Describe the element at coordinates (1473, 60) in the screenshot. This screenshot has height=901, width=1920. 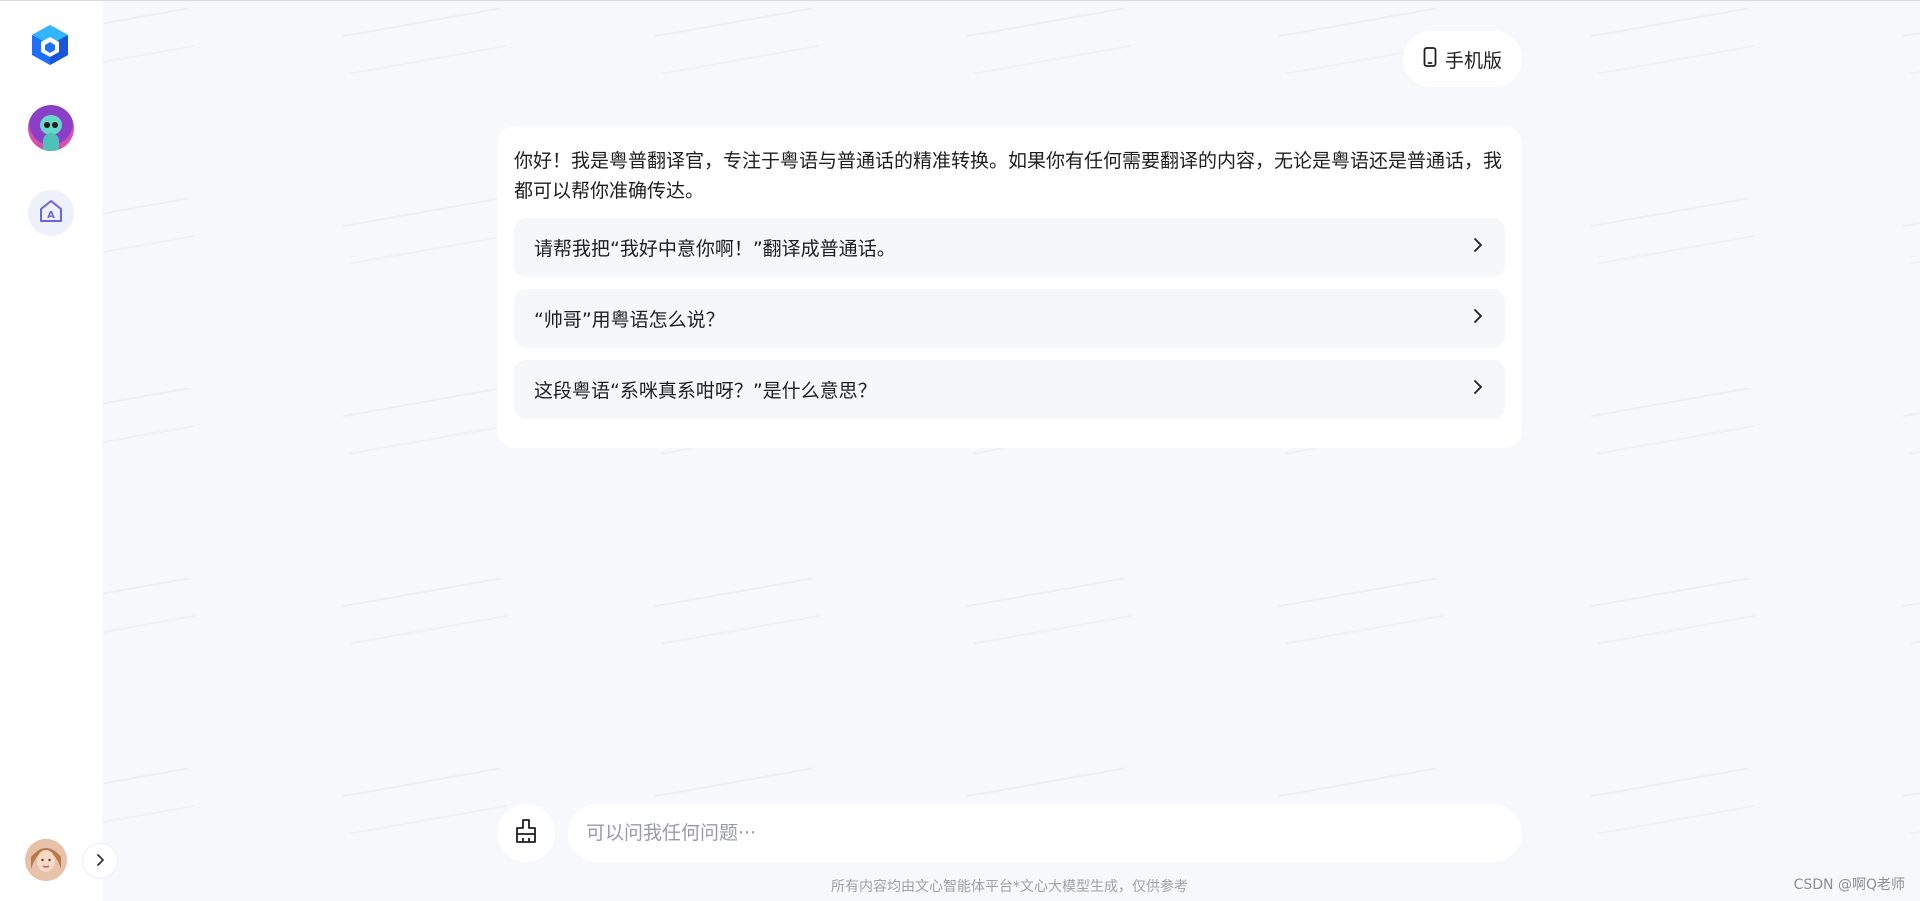
I see `mobile-version-label: 手机版` at that location.